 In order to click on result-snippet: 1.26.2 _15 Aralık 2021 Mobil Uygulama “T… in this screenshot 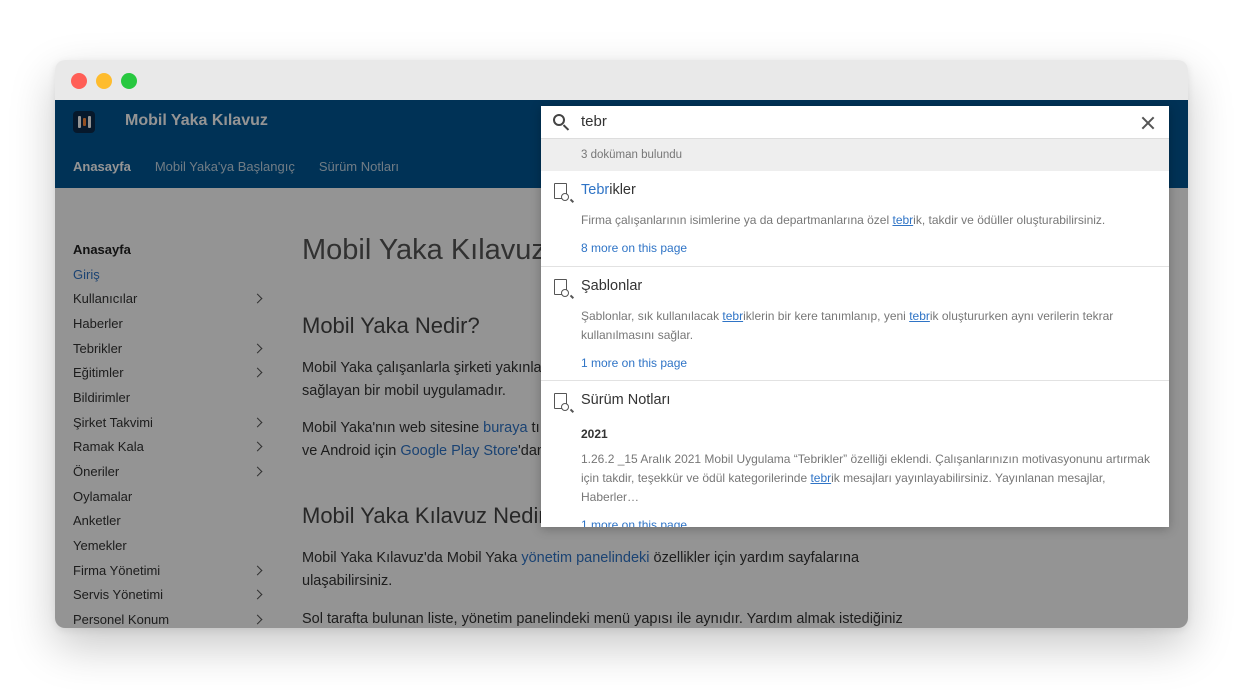, I will do `click(868, 478)`.